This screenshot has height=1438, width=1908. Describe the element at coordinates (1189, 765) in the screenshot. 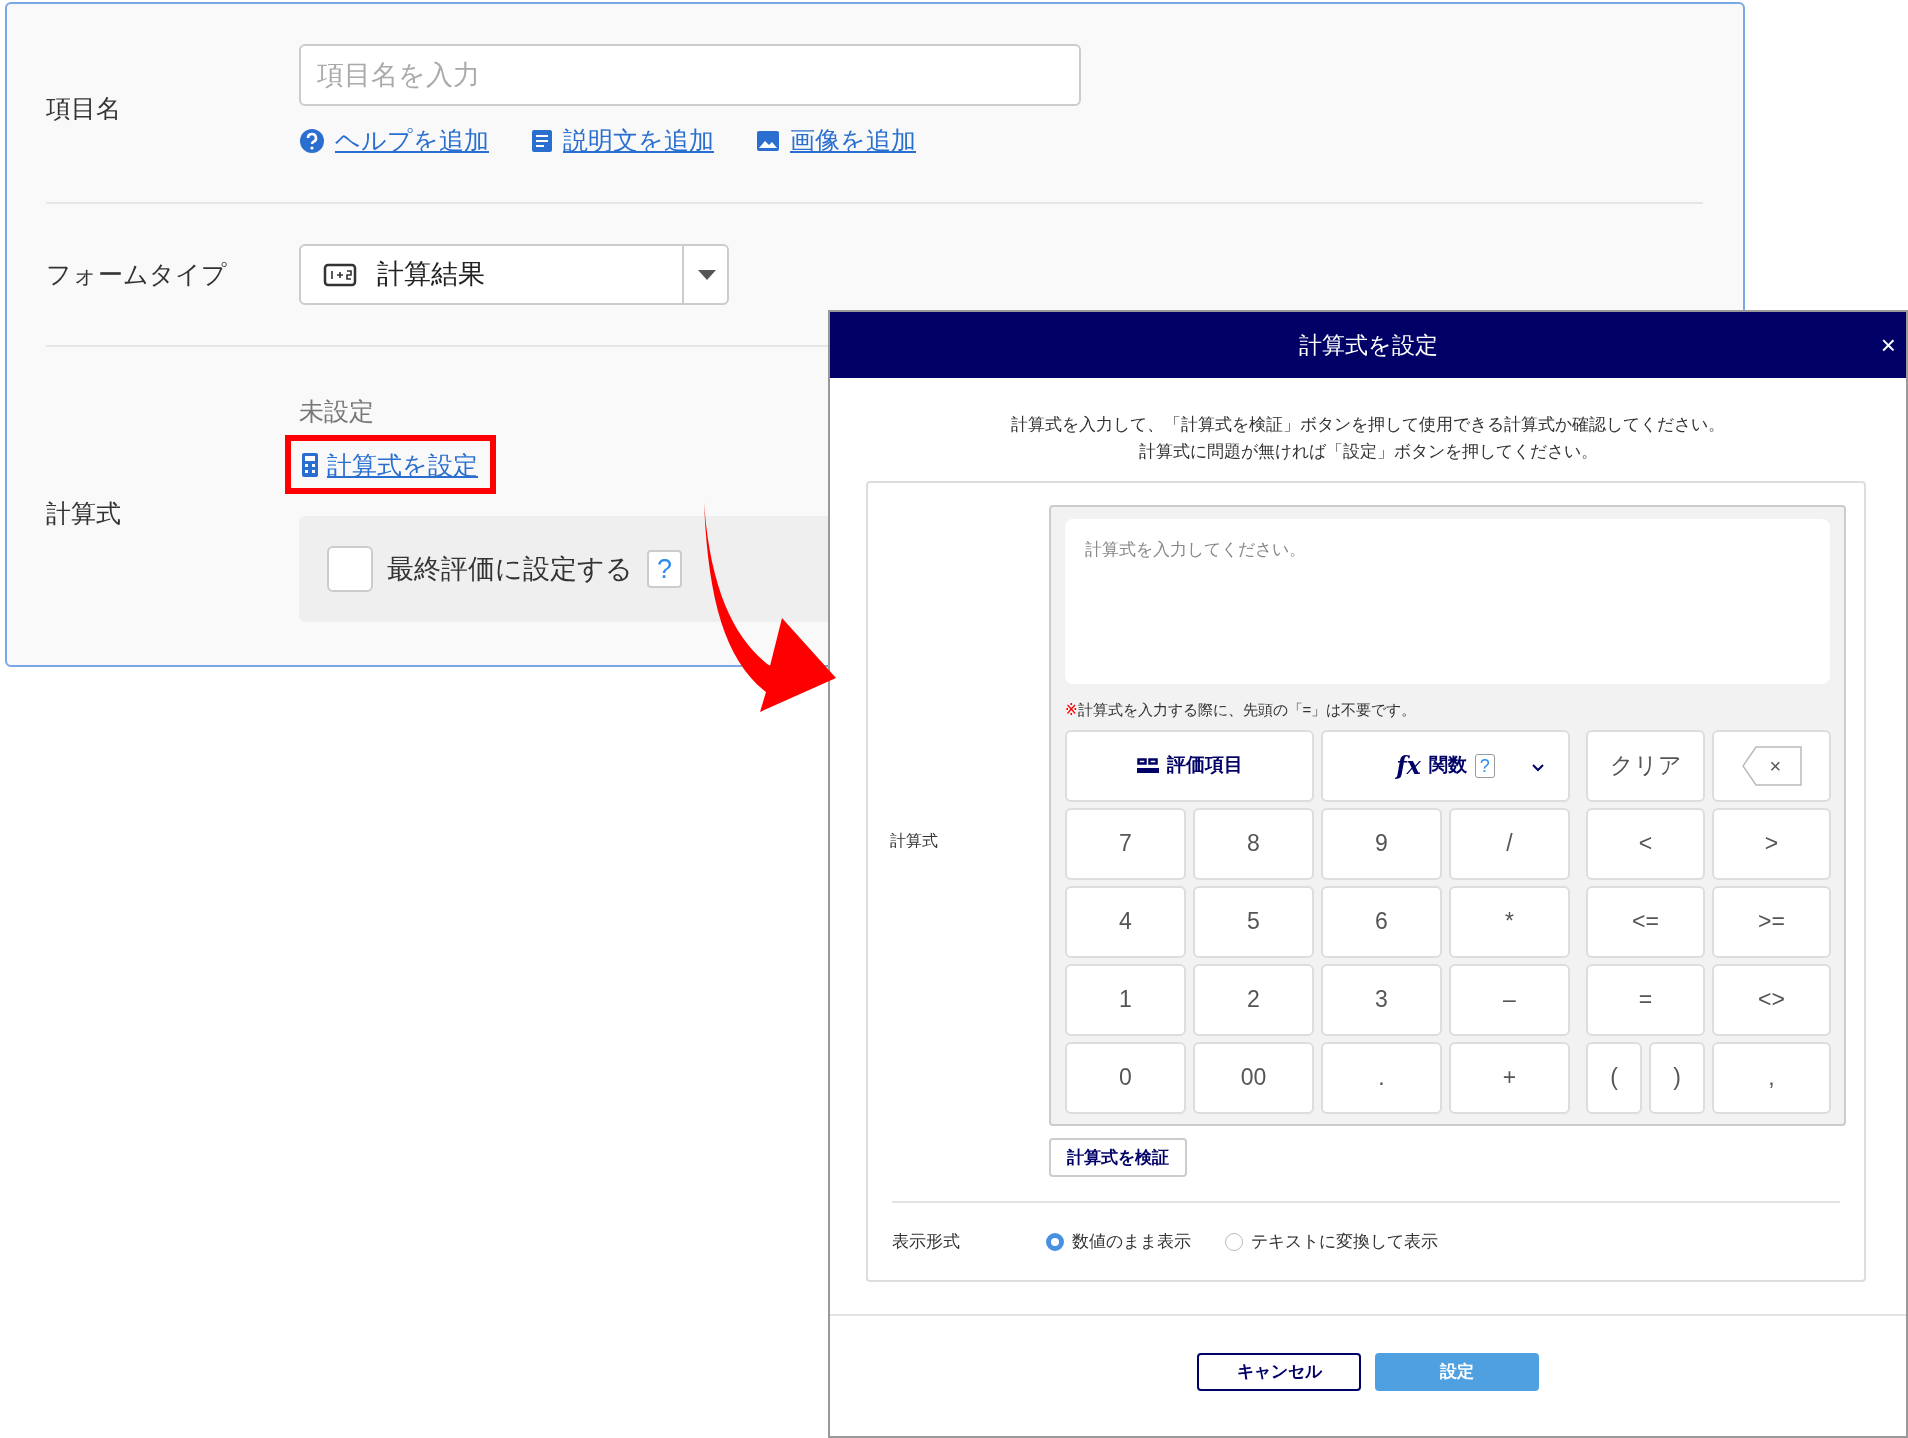

I see `items-button: 評価項目` at that location.